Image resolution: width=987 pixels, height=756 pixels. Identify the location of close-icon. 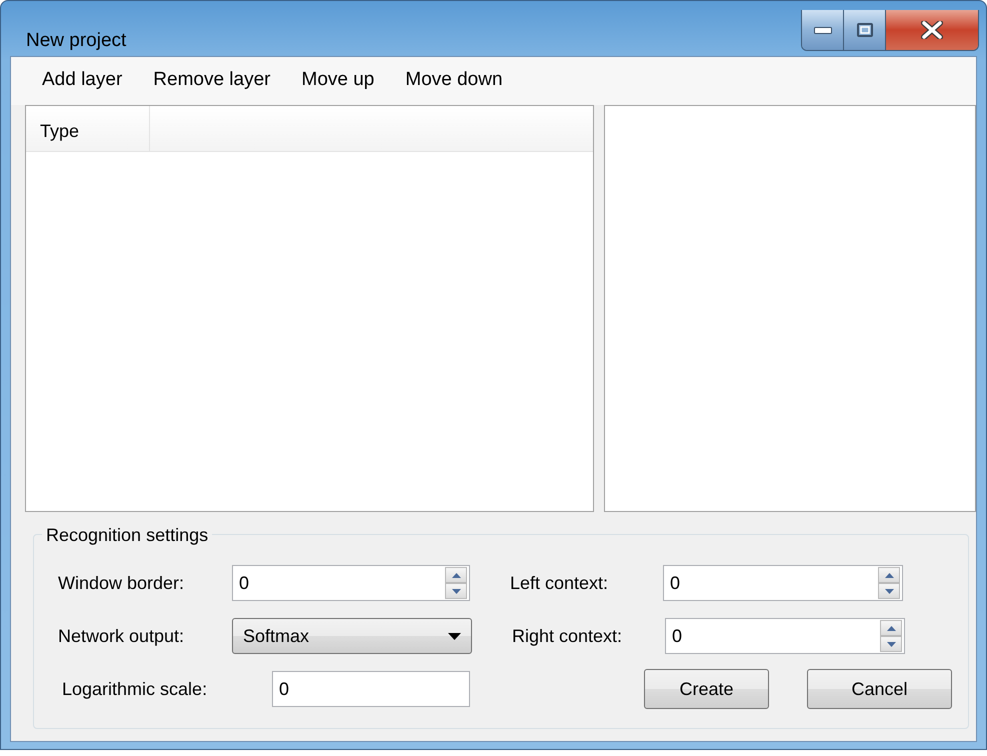
(932, 30).